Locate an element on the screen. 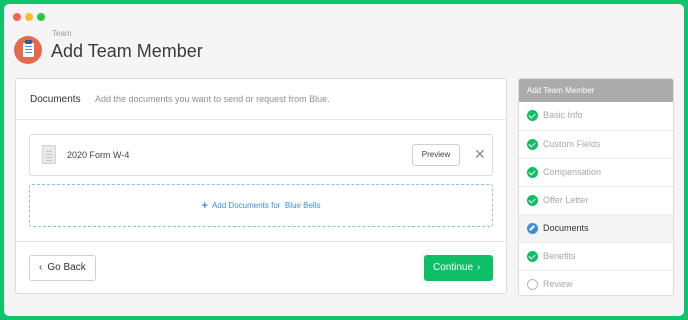 This screenshot has height=320, width=688. page-title: Add Team Member is located at coordinates (127, 51).